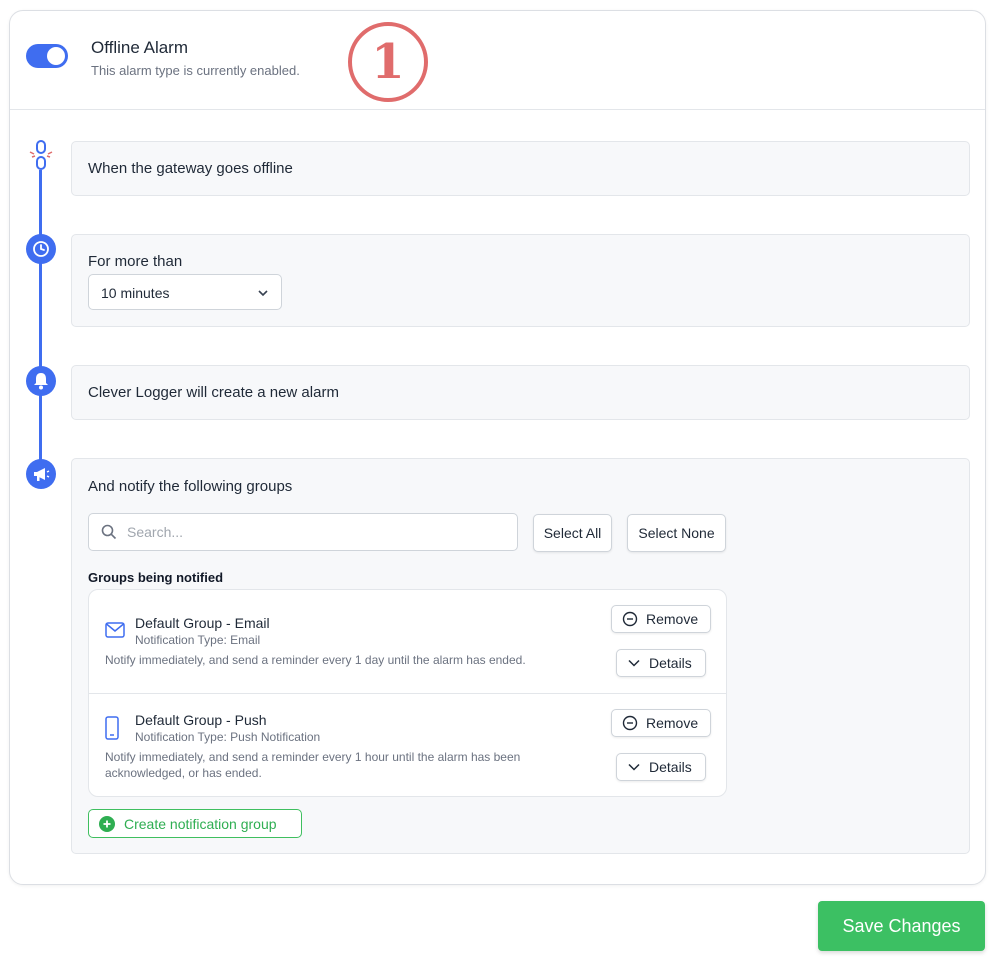 The image size is (996, 960). I want to click on select-none-button: Select None, so click(676, 533).